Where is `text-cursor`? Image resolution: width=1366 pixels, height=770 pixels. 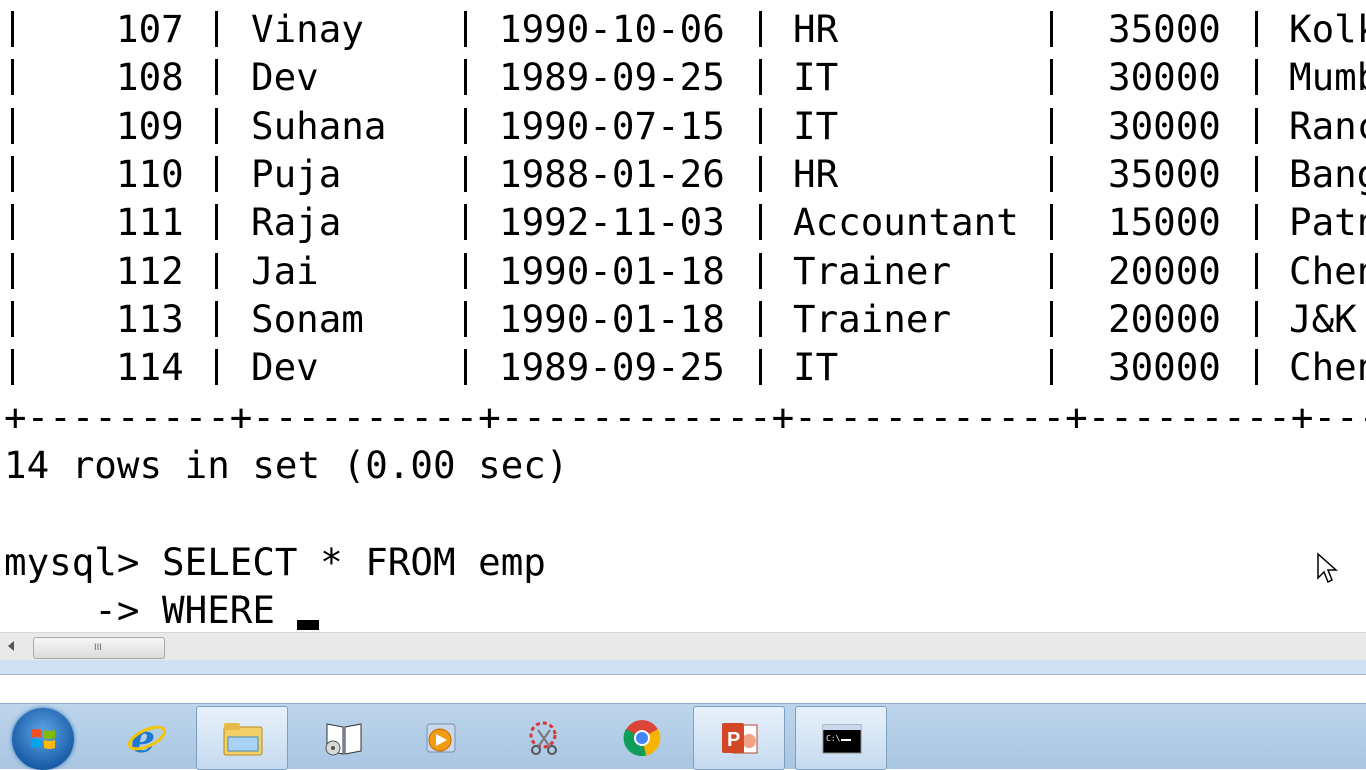
text-cursor is located at coordinates (308, 625).